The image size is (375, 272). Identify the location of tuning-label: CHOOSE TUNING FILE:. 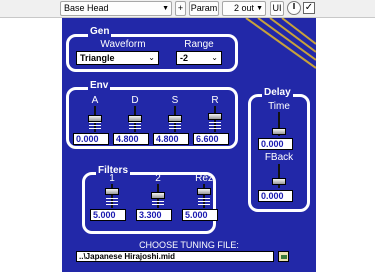
(189, 245).